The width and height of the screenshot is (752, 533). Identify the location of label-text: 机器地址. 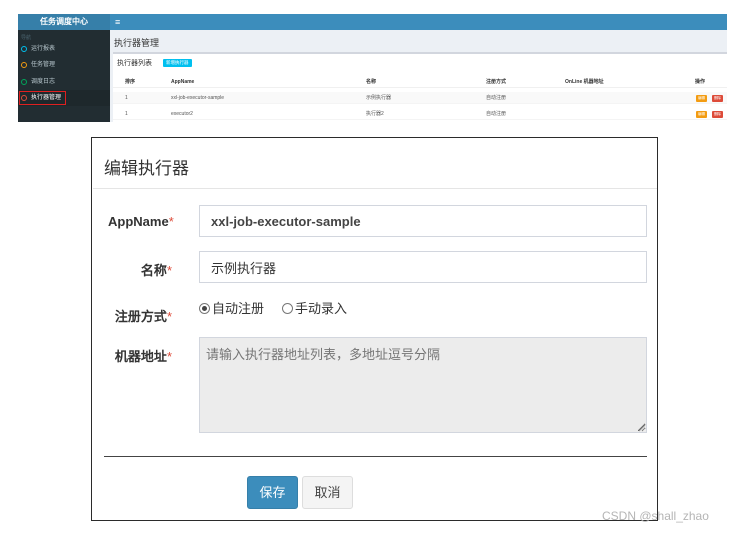
(140, 356).